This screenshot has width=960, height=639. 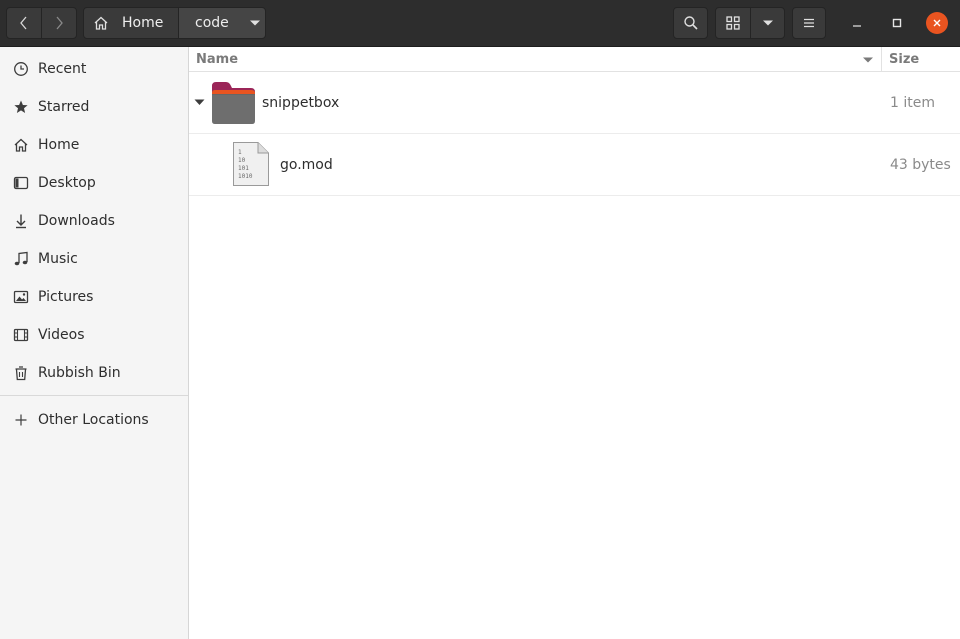 I want to click on forward-button, so click(x=59, y=23).